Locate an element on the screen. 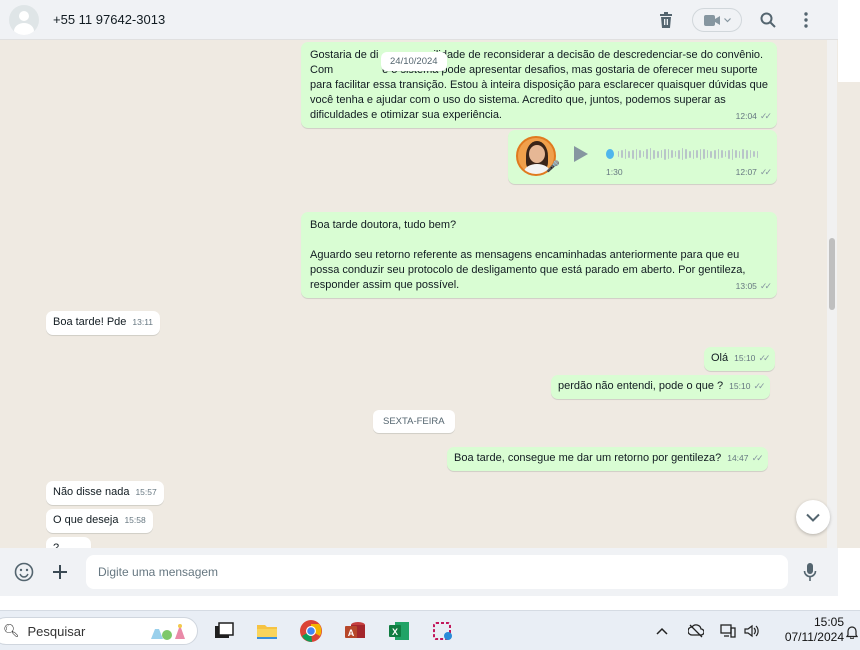  message-text: O que deseja is located at coordinates (86, 520).